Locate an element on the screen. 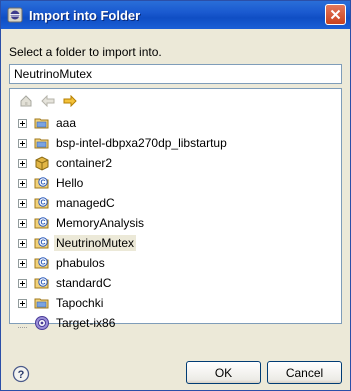 This screenshot has height=391, width=351. tree-item-phabulos: C phabulos is located at coordinates (175, 263).